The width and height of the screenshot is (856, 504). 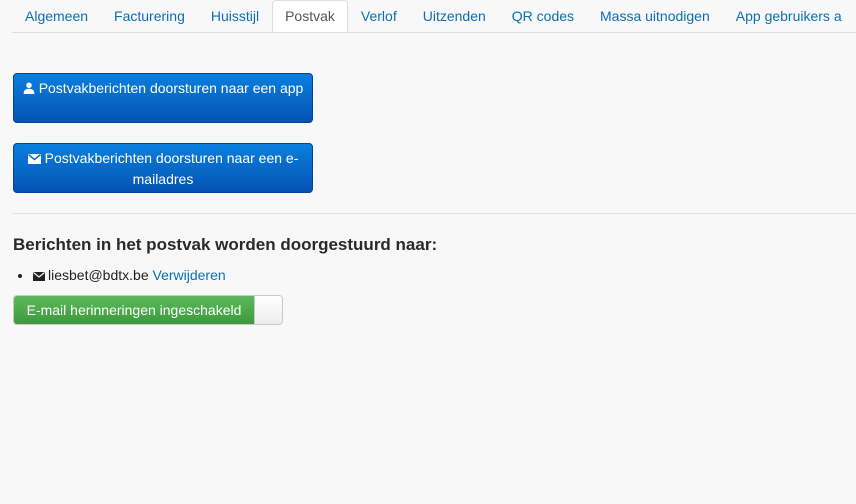 I want to click on user-icon, so click(x=29, y=89).